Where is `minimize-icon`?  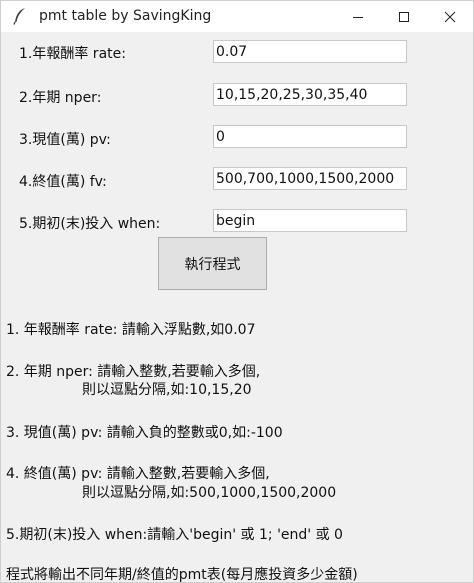 minimize-icon is located at coordinates (358, 17).